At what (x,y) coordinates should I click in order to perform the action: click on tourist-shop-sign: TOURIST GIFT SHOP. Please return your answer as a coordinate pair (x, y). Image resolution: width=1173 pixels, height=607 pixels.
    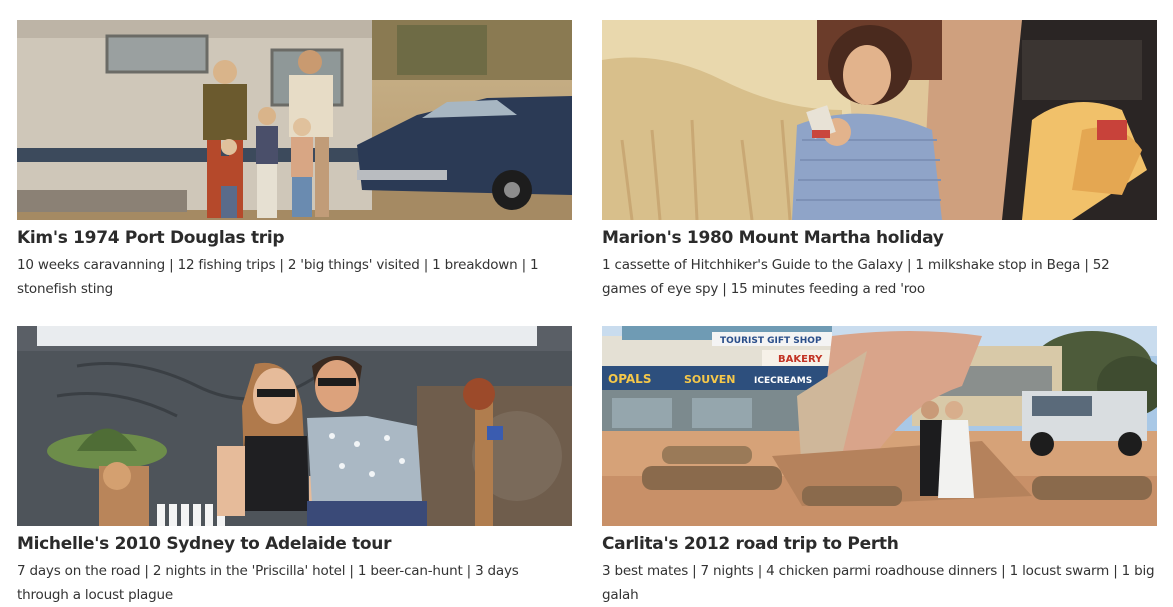
    Looking at the image, I should click on (771, 341).